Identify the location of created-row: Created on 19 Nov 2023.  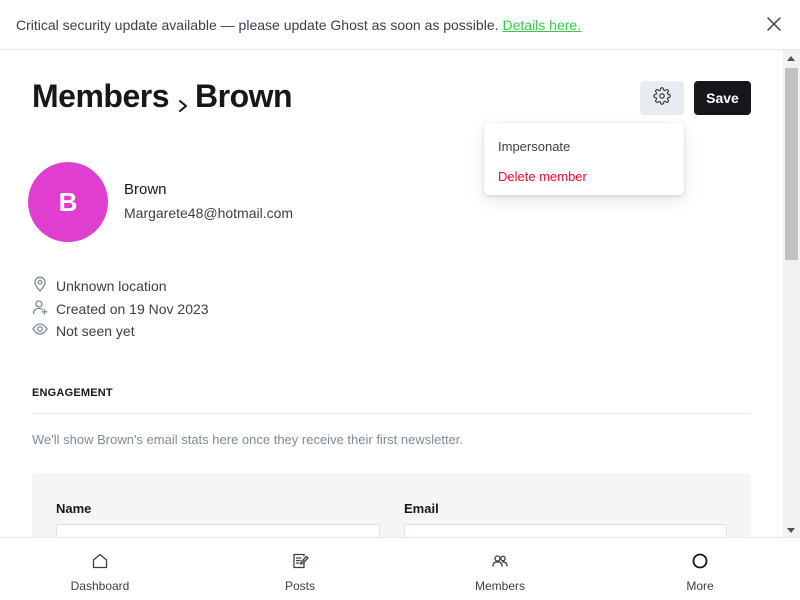
(120, 308).